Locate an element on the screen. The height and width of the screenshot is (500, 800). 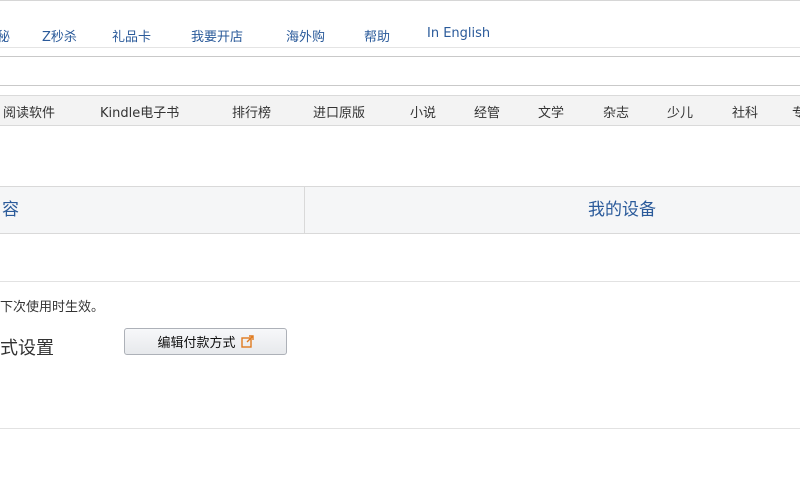
top-nav-link-gift-card: 礼品卡 is located at coordinates (131, 35).